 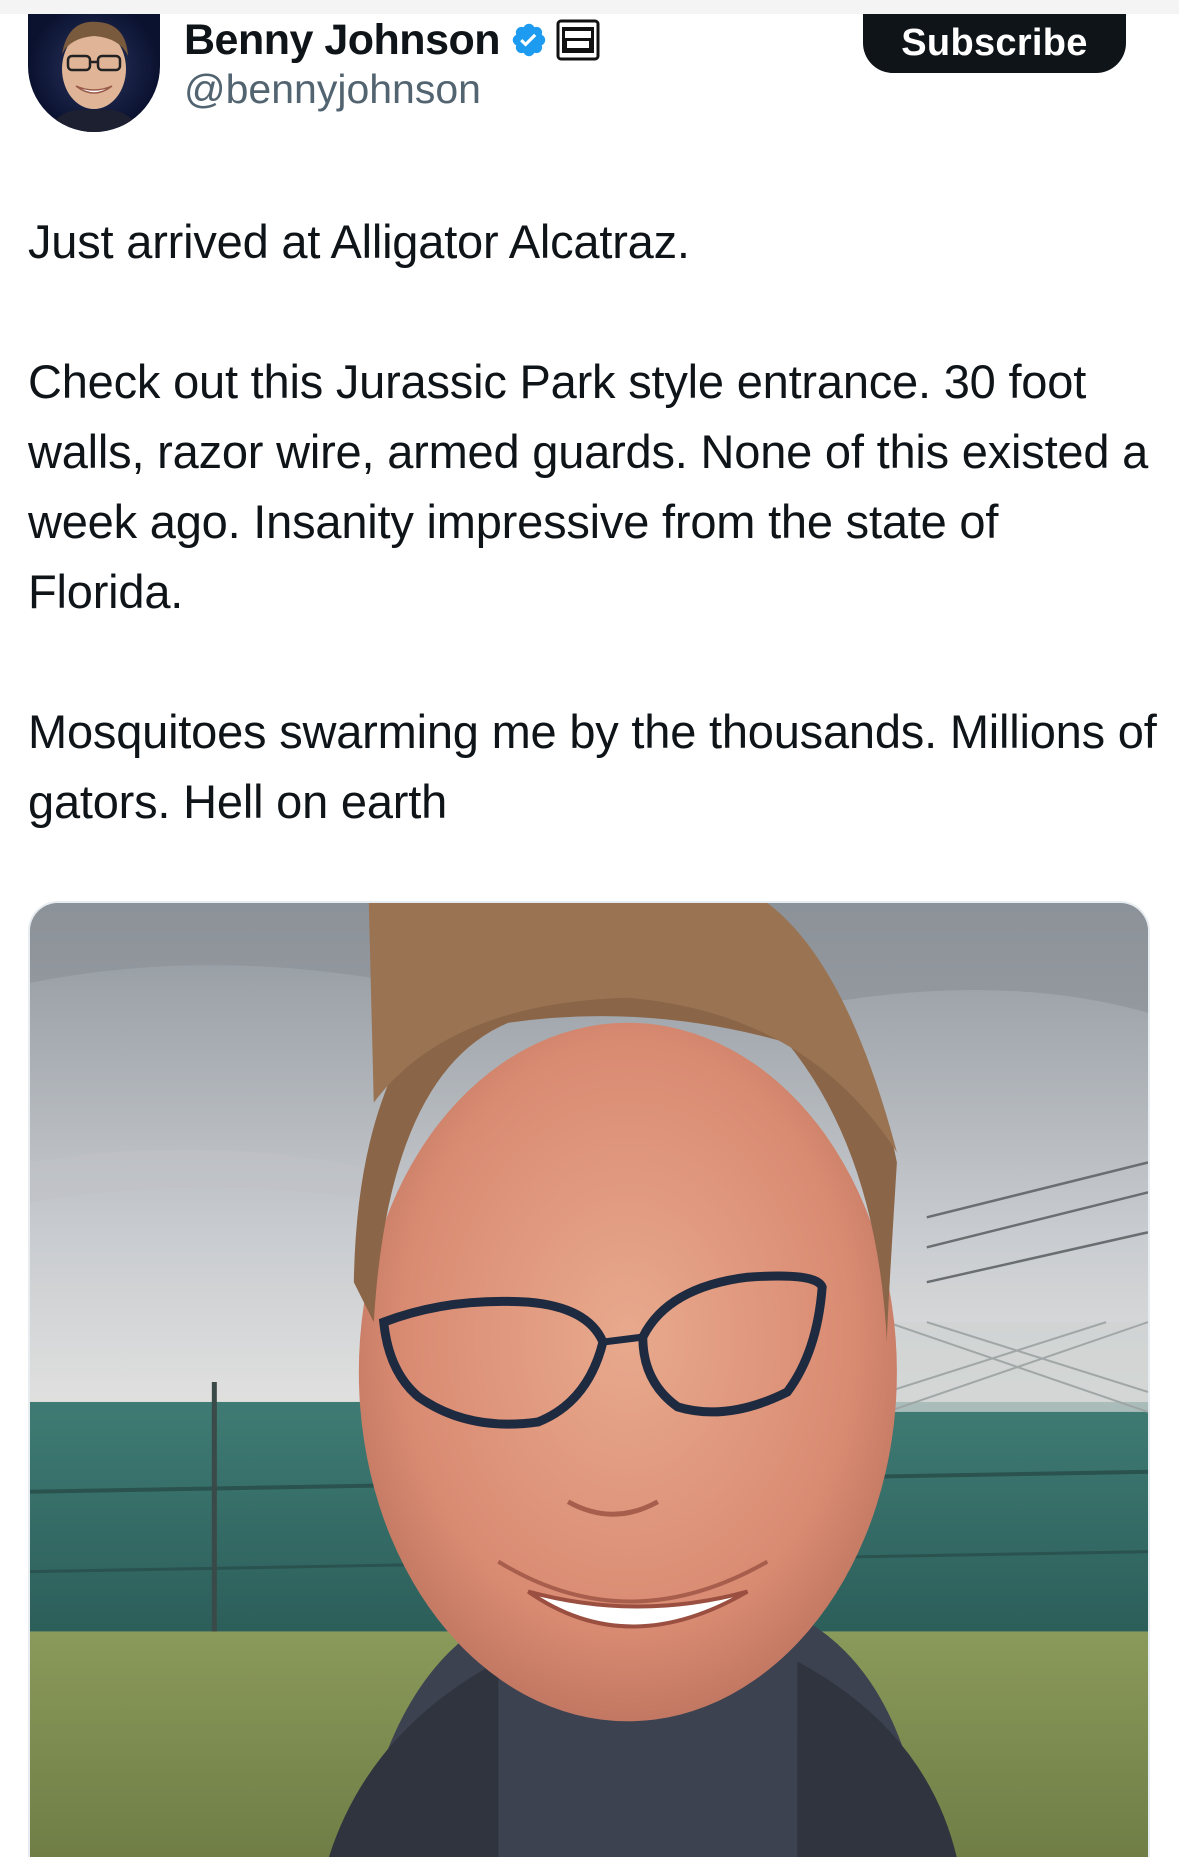 What do you see at coordinates (332, 89) in the screenshot?
I see `author-handle: @bennyjohnson` at bounding box center [332, 89].